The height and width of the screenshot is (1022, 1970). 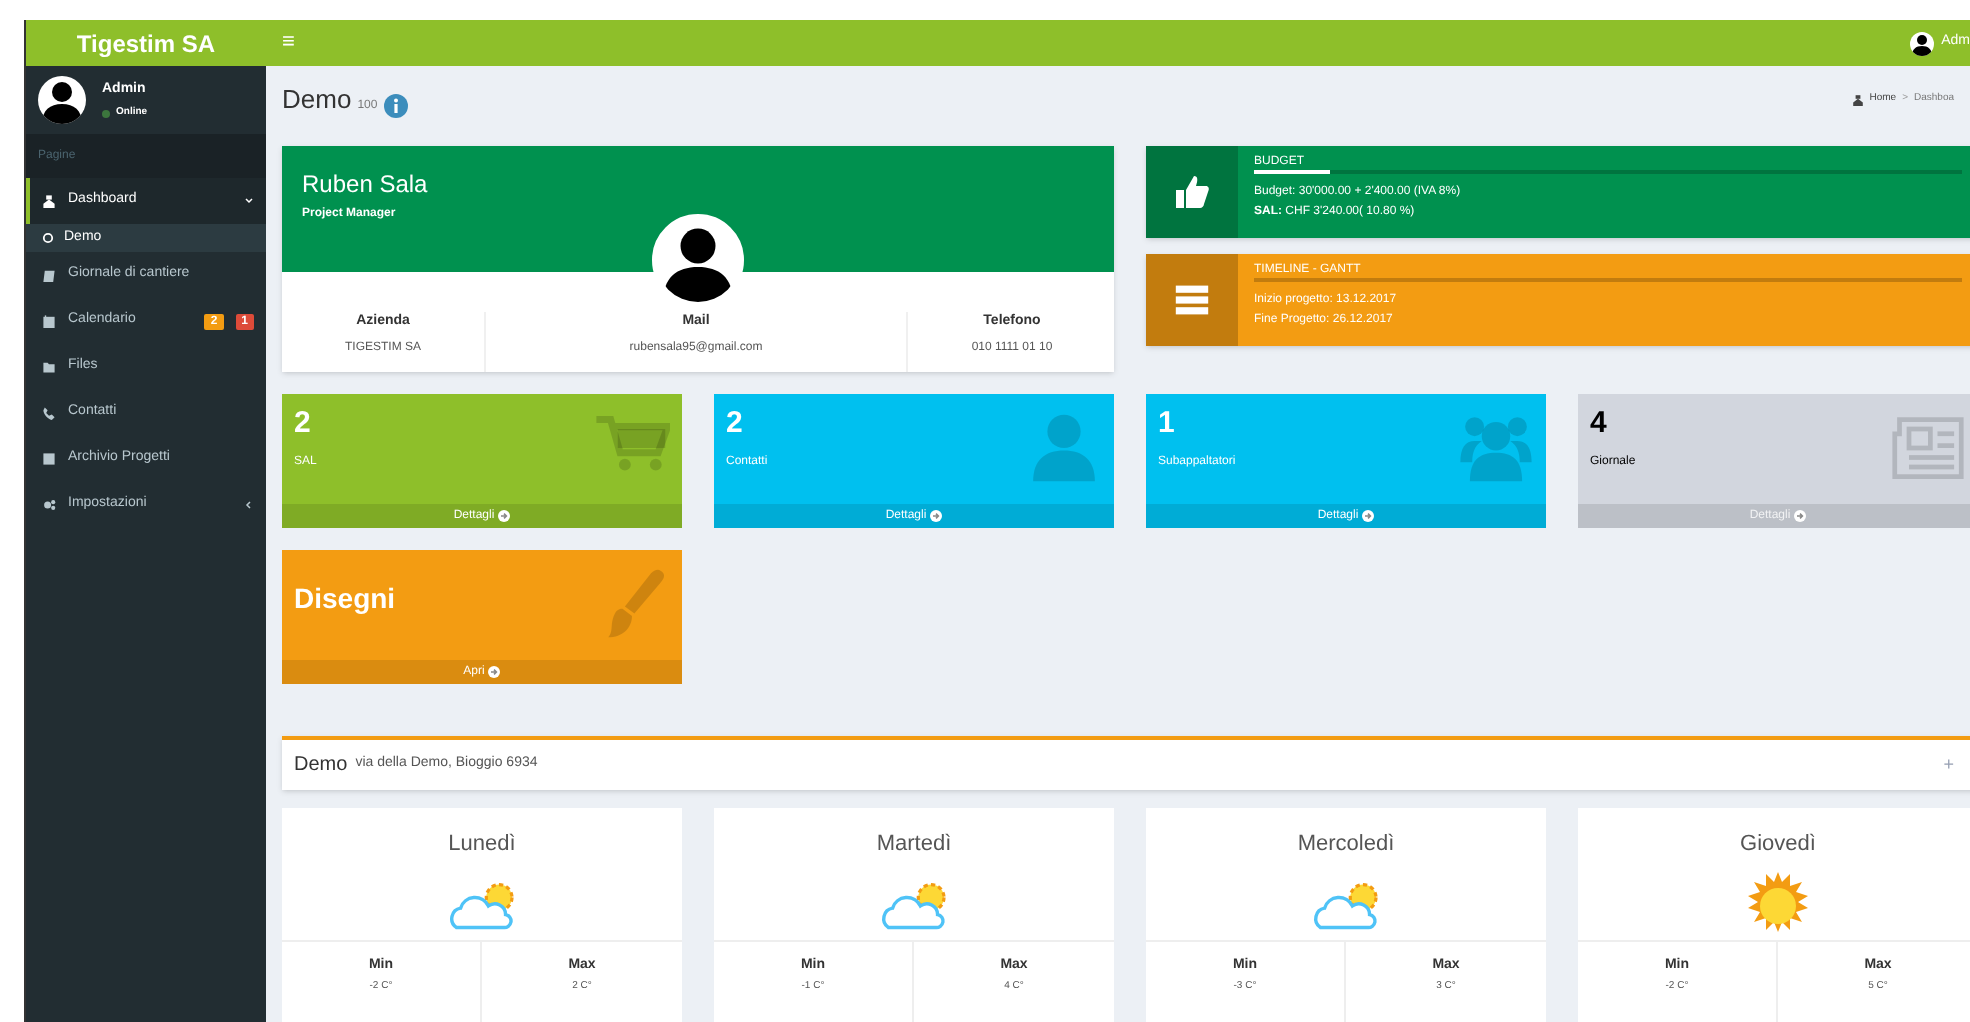 What do you see at coordinates (1167, 424) in the screenshot?
I see `tile-count: 1` at bounding box center [1167, 424].